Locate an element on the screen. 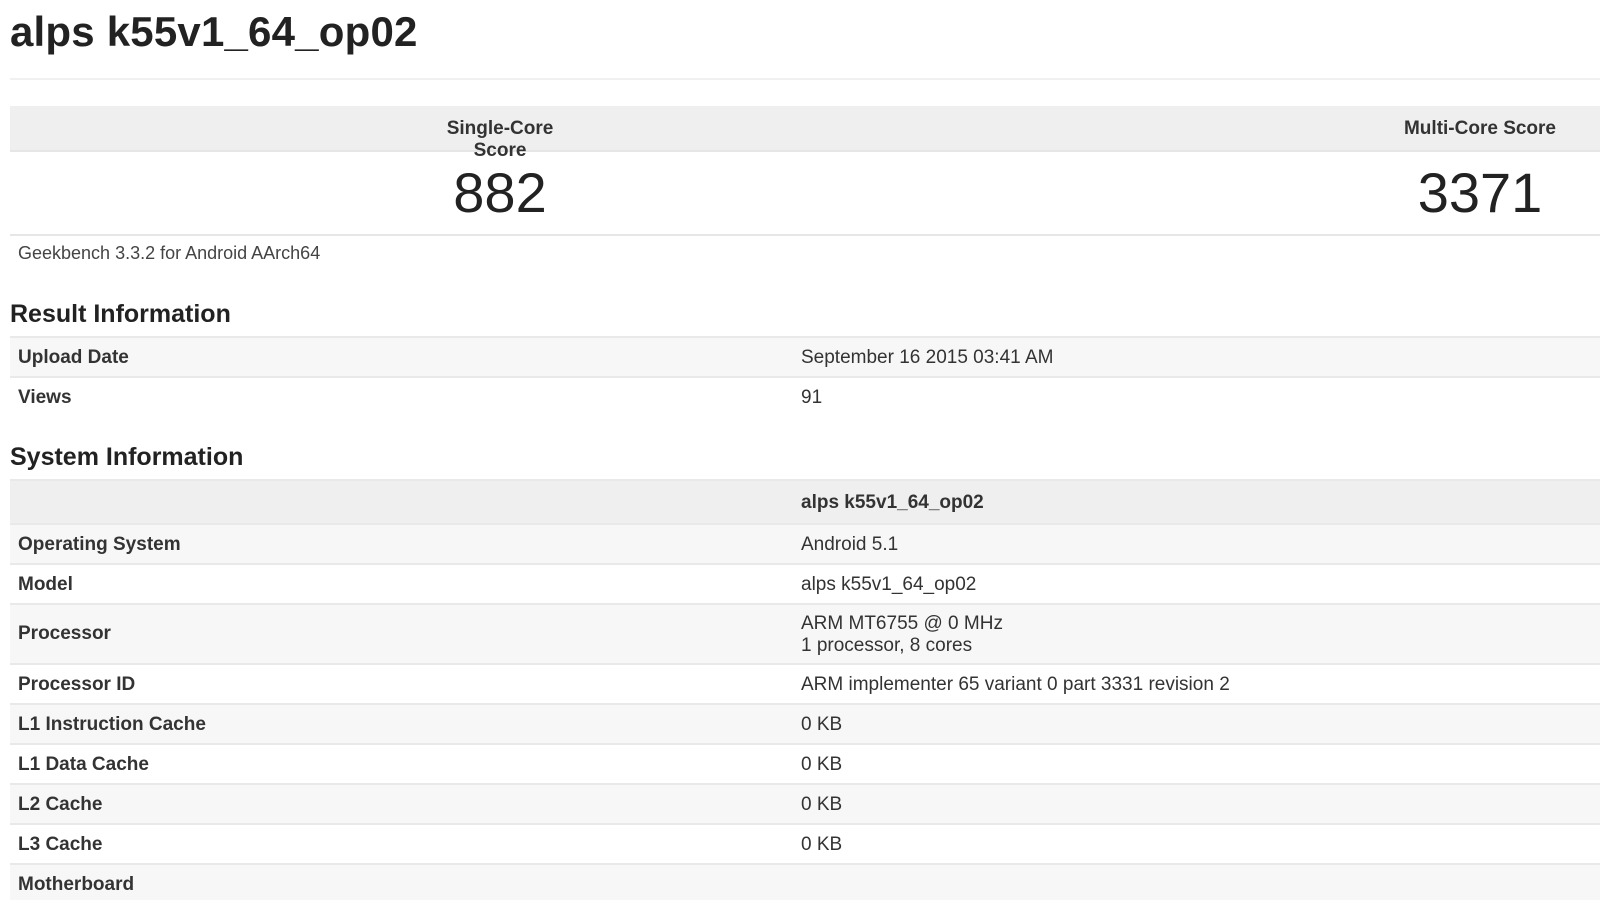 This screenshot has height=900, width=1600. multi-core-score-label: Multi-Core Score is located at coordinates (1480, 128).